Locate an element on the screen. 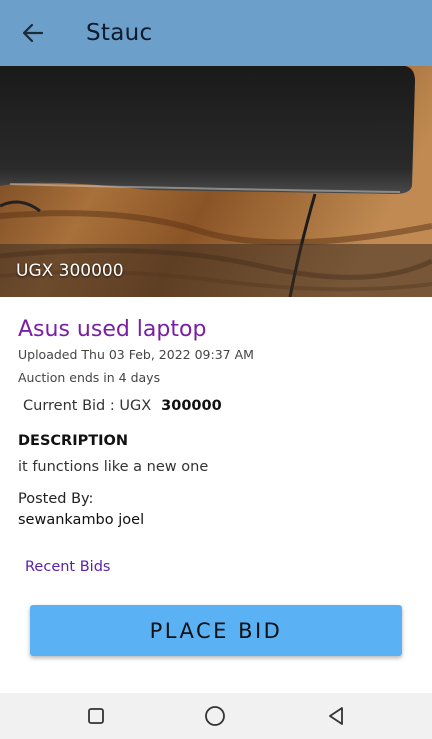 The height and width of the screenshot is (739, 432). home-button is located at coordinates (215, 716).